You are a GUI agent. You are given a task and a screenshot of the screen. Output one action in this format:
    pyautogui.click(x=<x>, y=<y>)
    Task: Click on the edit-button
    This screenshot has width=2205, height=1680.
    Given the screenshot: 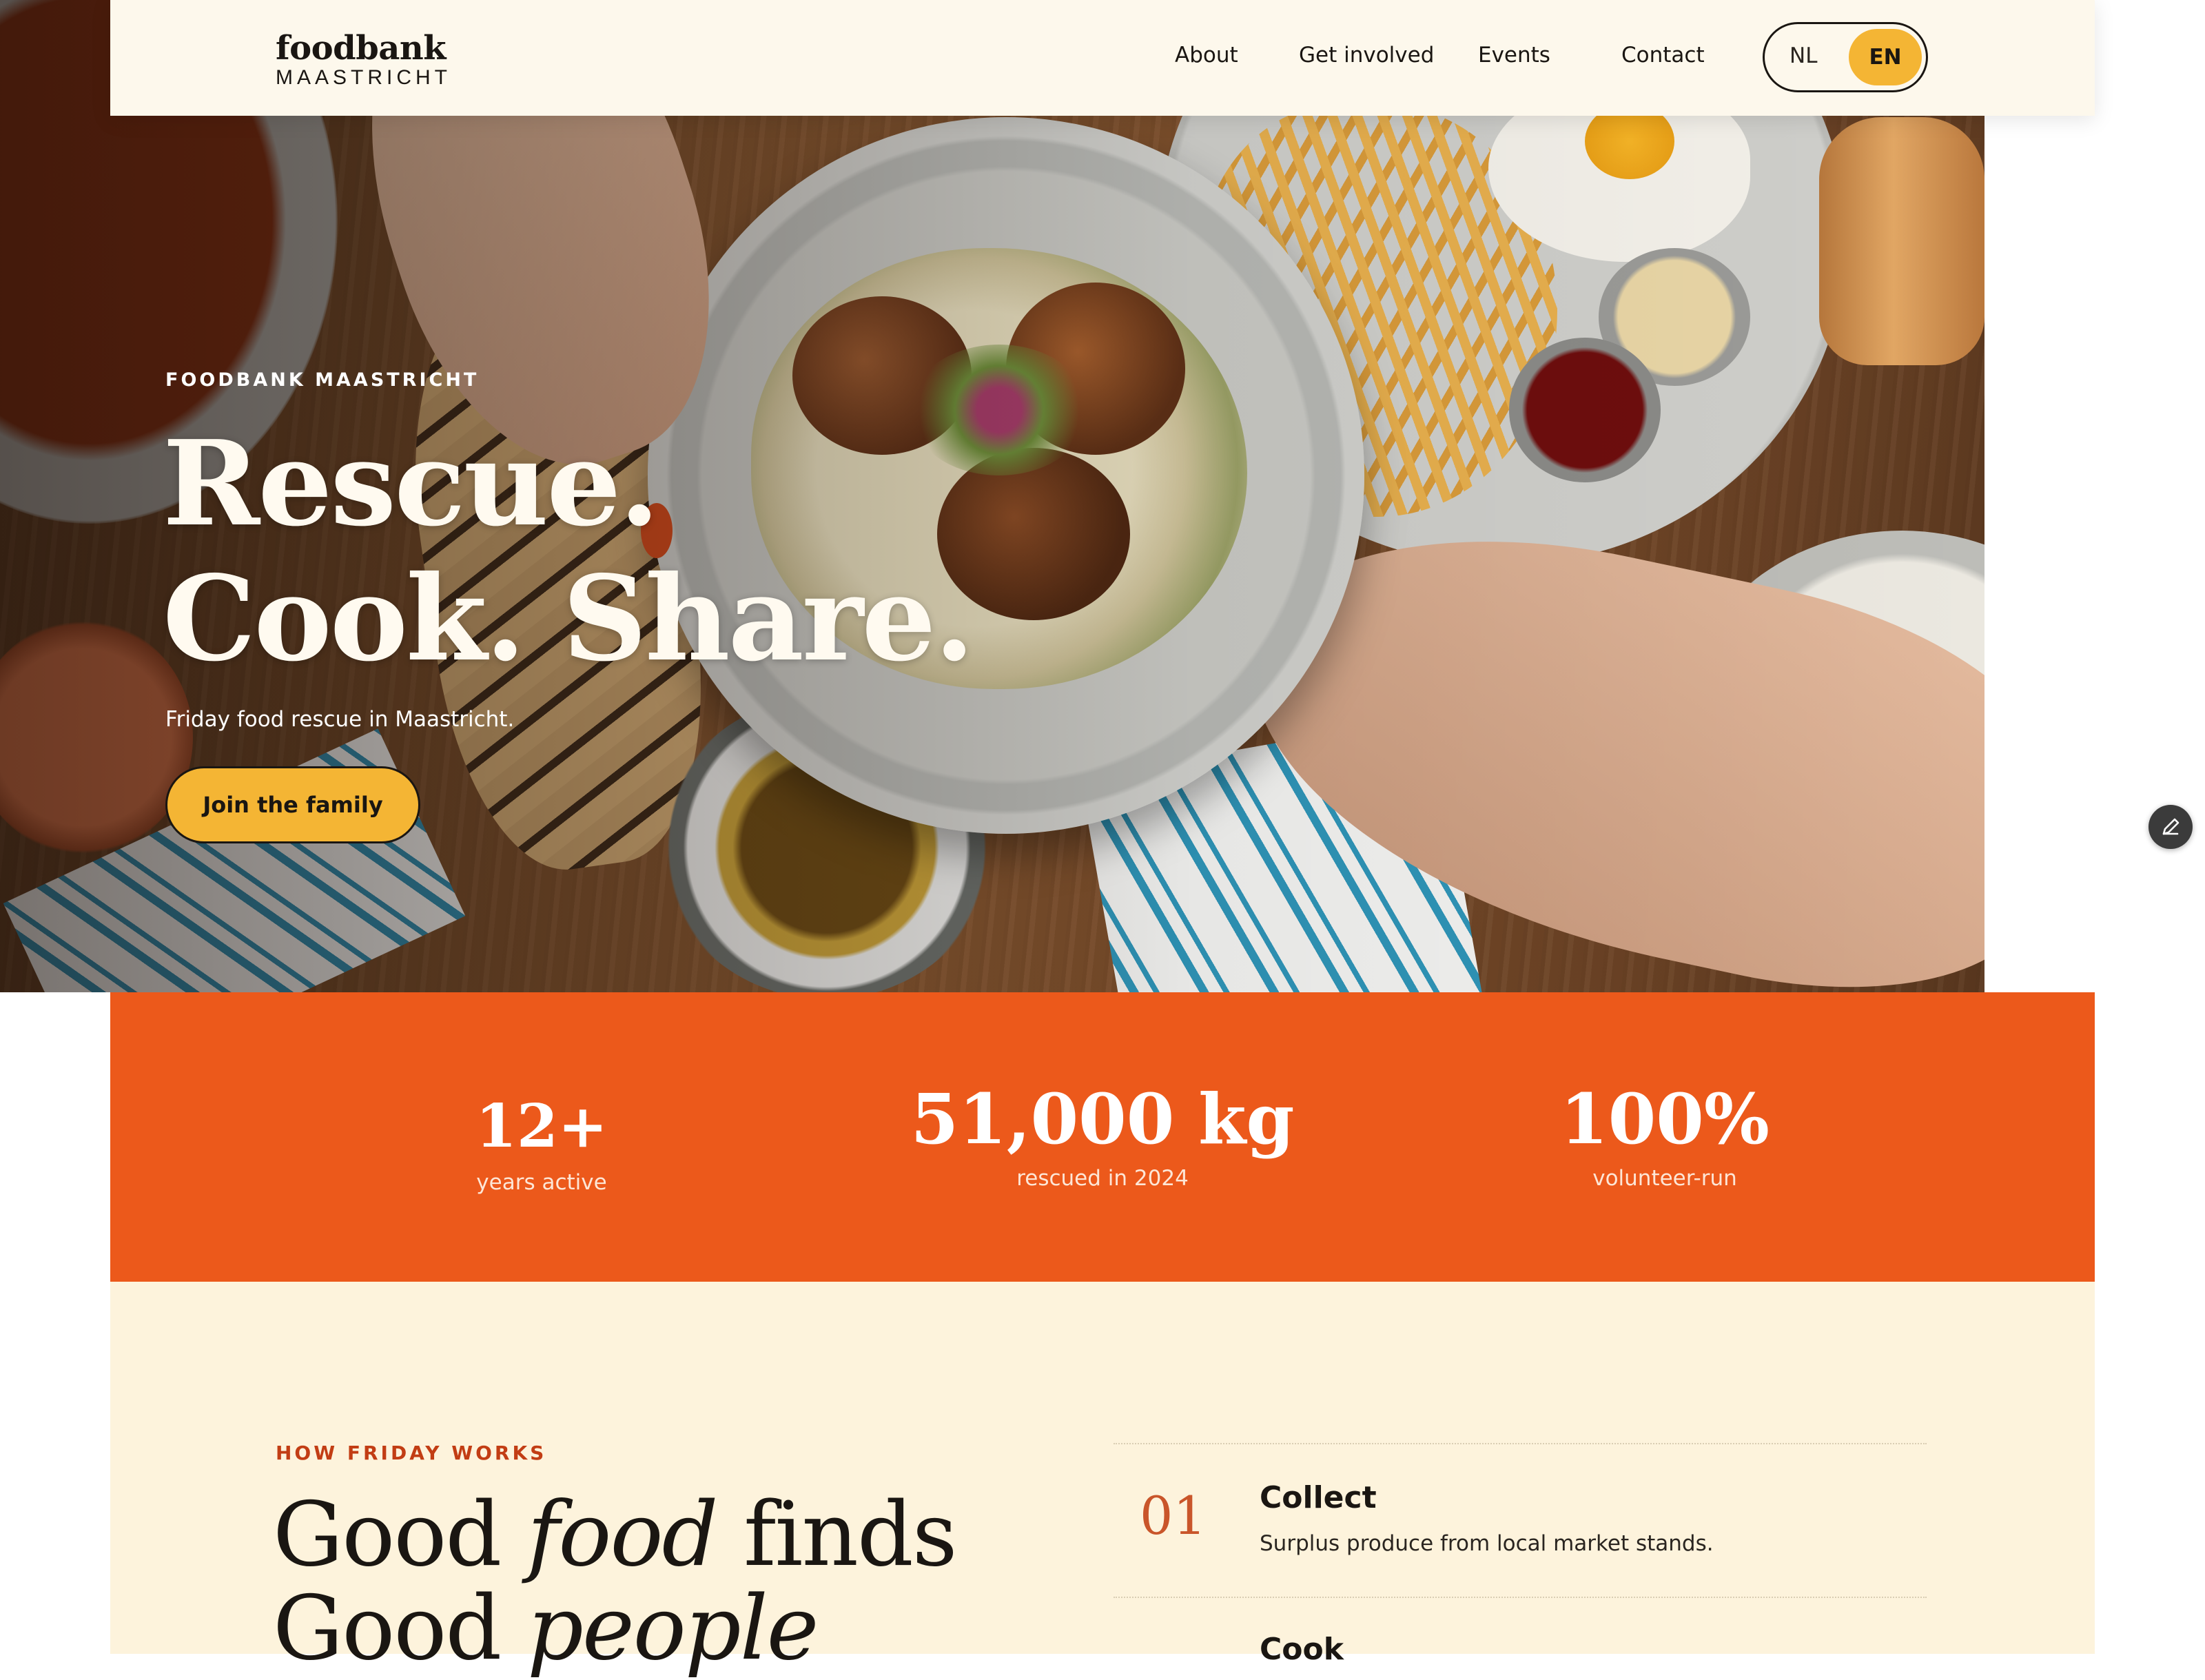 What is the action you would take?
    pyautogui.click(x=2170, y=827)
    